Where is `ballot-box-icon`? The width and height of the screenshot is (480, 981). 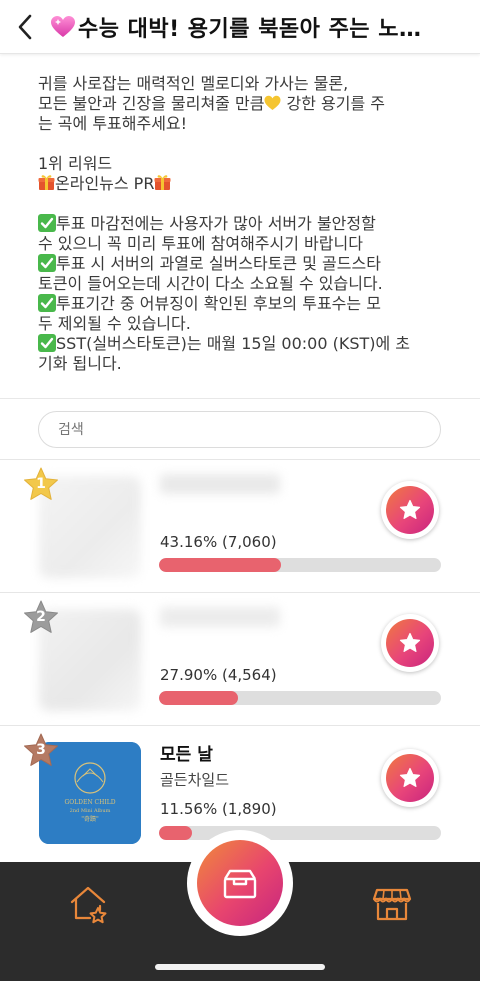 ballot-box-icon is located at coordinates (240, 884).